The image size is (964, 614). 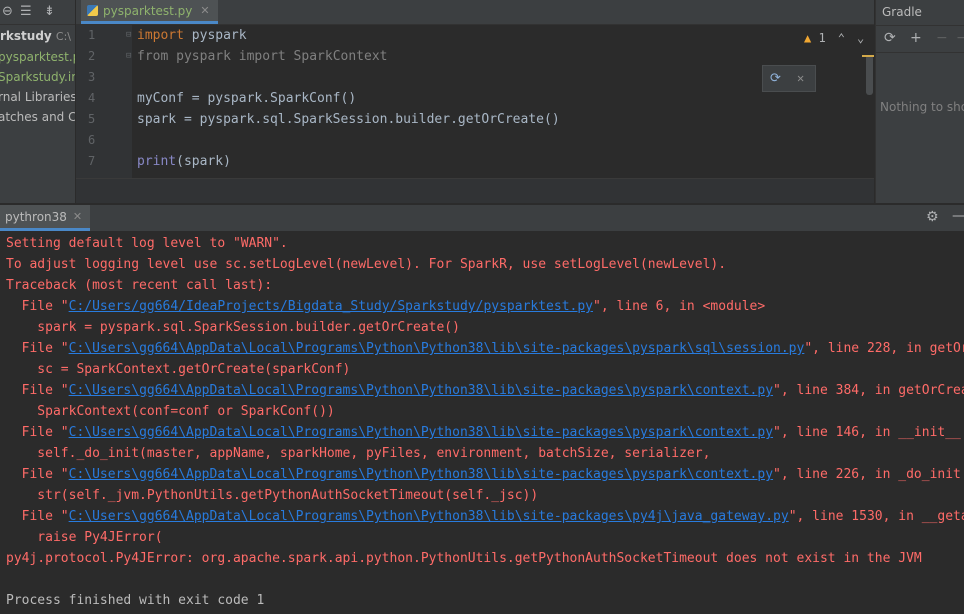 I want to click on tree-root-path: C:\, so click(x=63, y=36).